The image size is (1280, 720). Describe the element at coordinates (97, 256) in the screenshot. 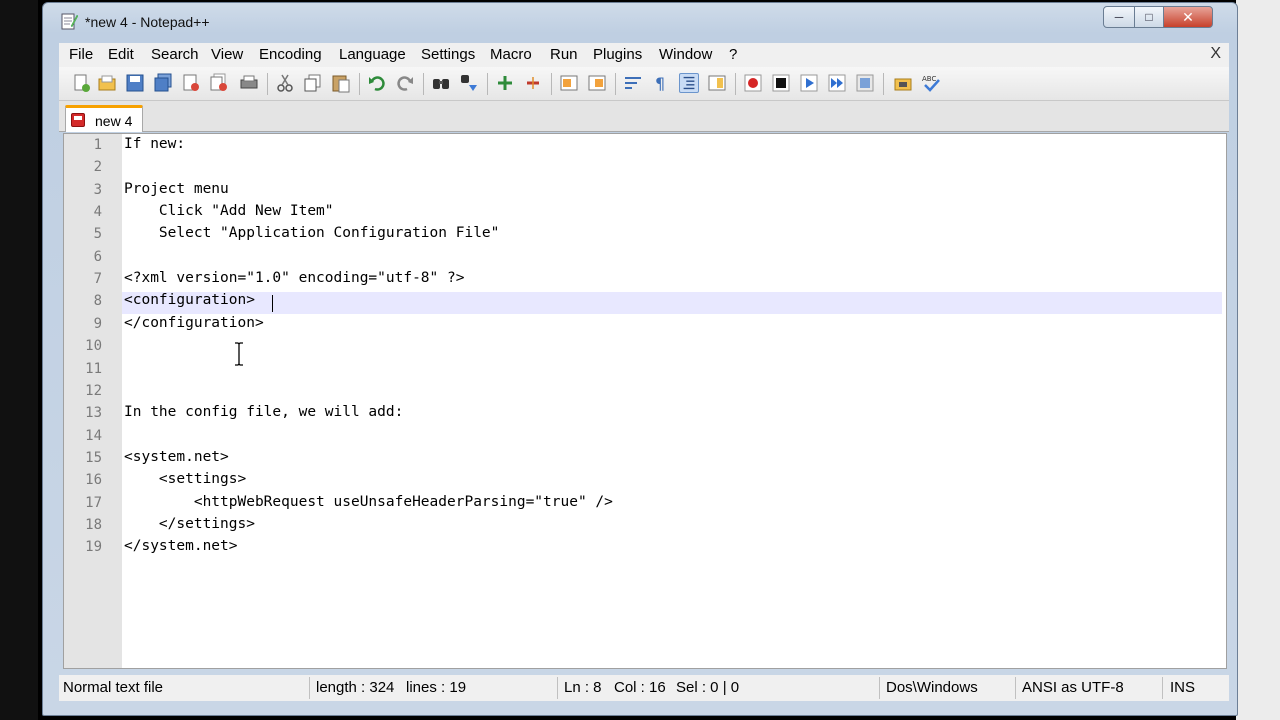

I see `line-number: 6` at that location.